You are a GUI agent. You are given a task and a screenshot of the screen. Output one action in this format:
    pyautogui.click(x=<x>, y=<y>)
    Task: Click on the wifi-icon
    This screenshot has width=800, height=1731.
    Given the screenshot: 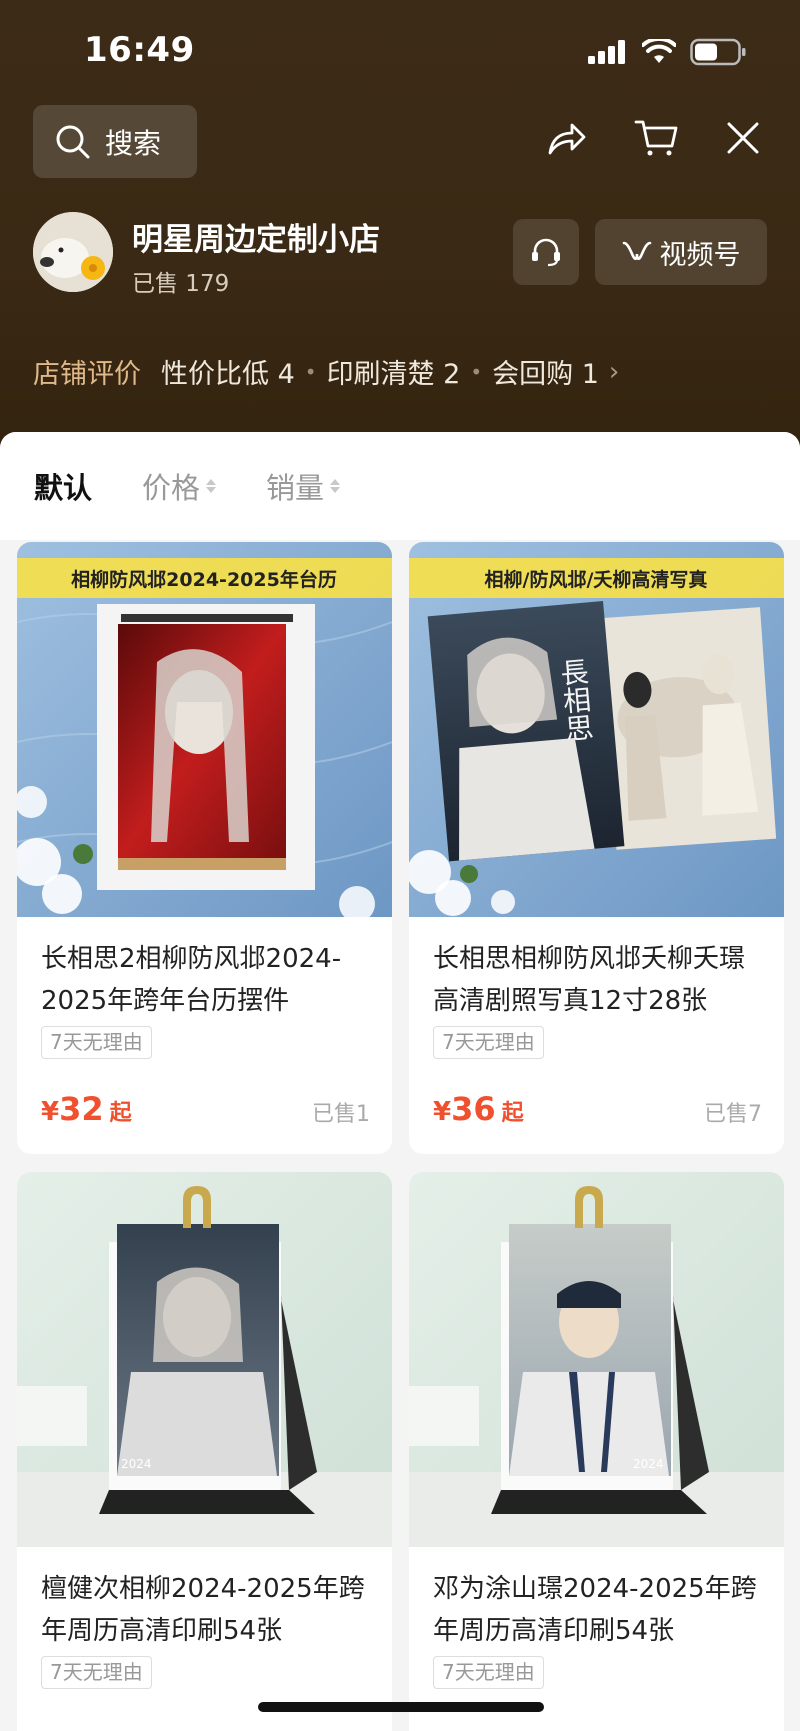 What is the action you would take?
    pyautogui.click(x=659, y=51)
    